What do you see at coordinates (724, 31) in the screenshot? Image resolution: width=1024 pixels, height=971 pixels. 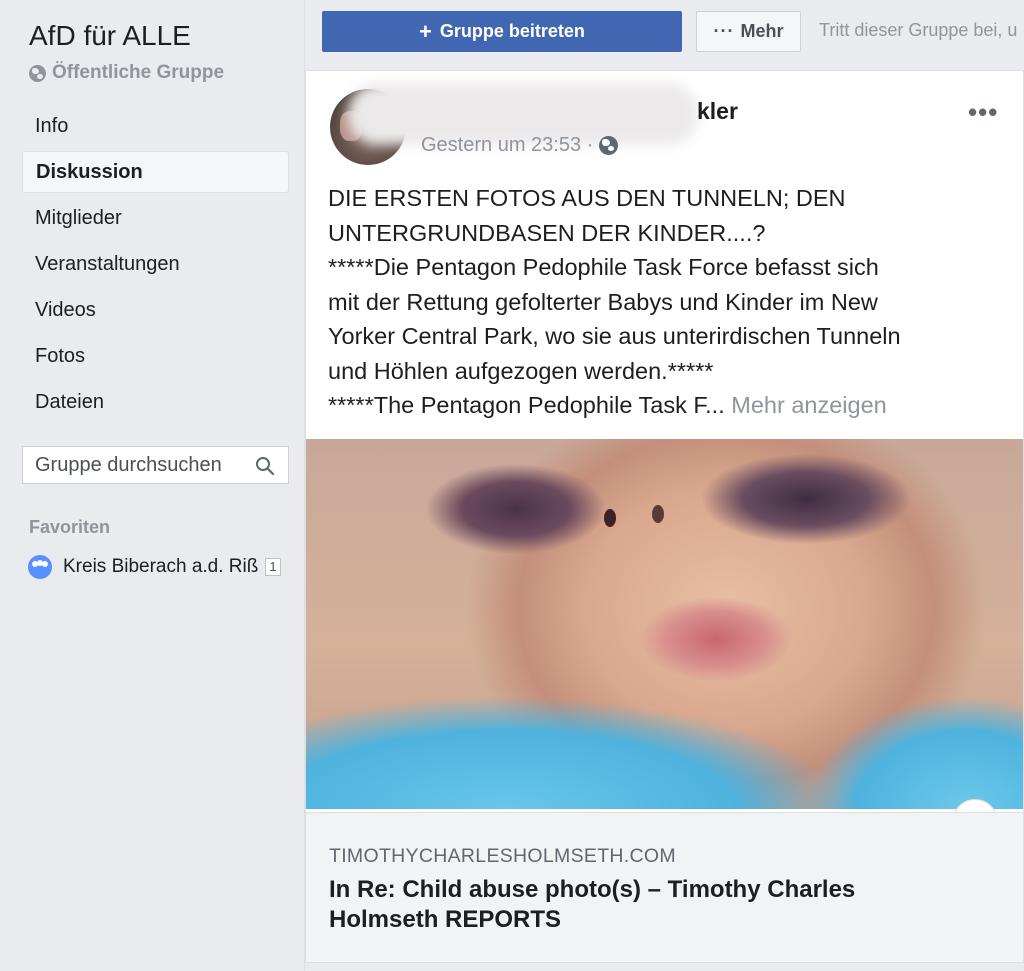 I see `more-dots-icon: ···` at bounding box center [724, 31].